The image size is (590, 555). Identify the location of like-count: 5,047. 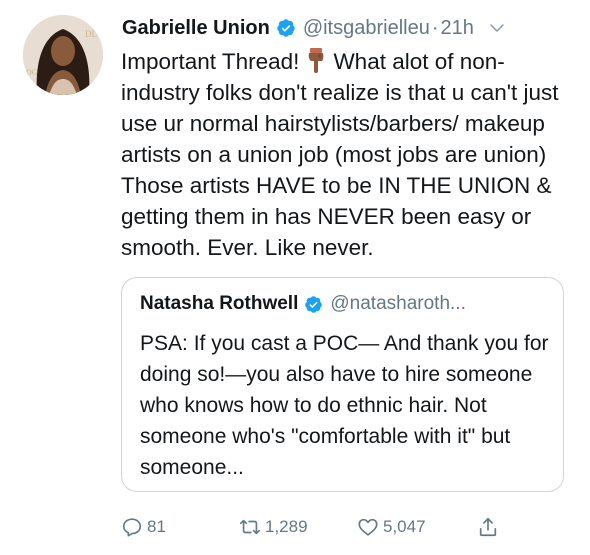
(404, 526).